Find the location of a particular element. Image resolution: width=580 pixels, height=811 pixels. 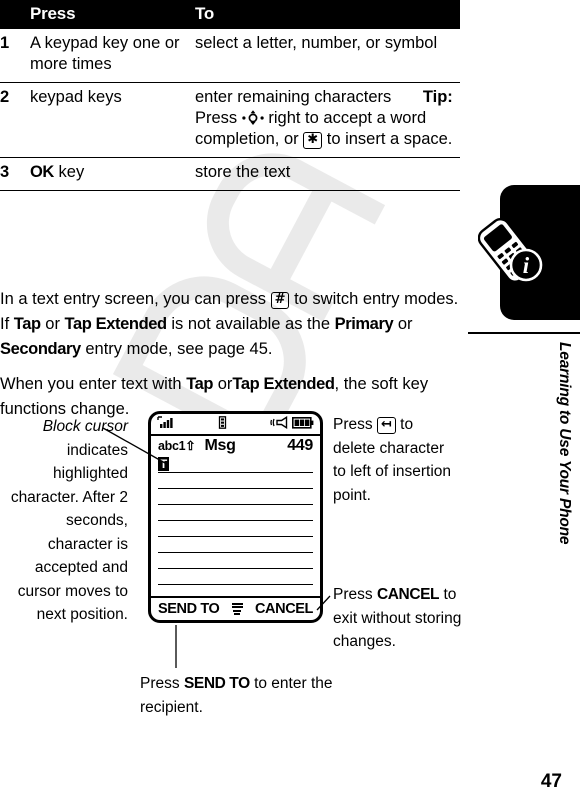

lcd-frame: abc1⇧ Msg 449 T SEND TO CANCEL is located at coordinates (235, 517).